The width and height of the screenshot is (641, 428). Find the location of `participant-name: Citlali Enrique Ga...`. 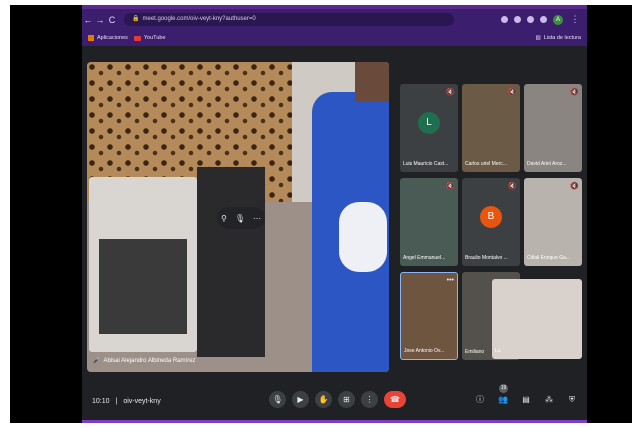

participant-name: Citlali Enrique Ga... is located at coordinates (549, 258).